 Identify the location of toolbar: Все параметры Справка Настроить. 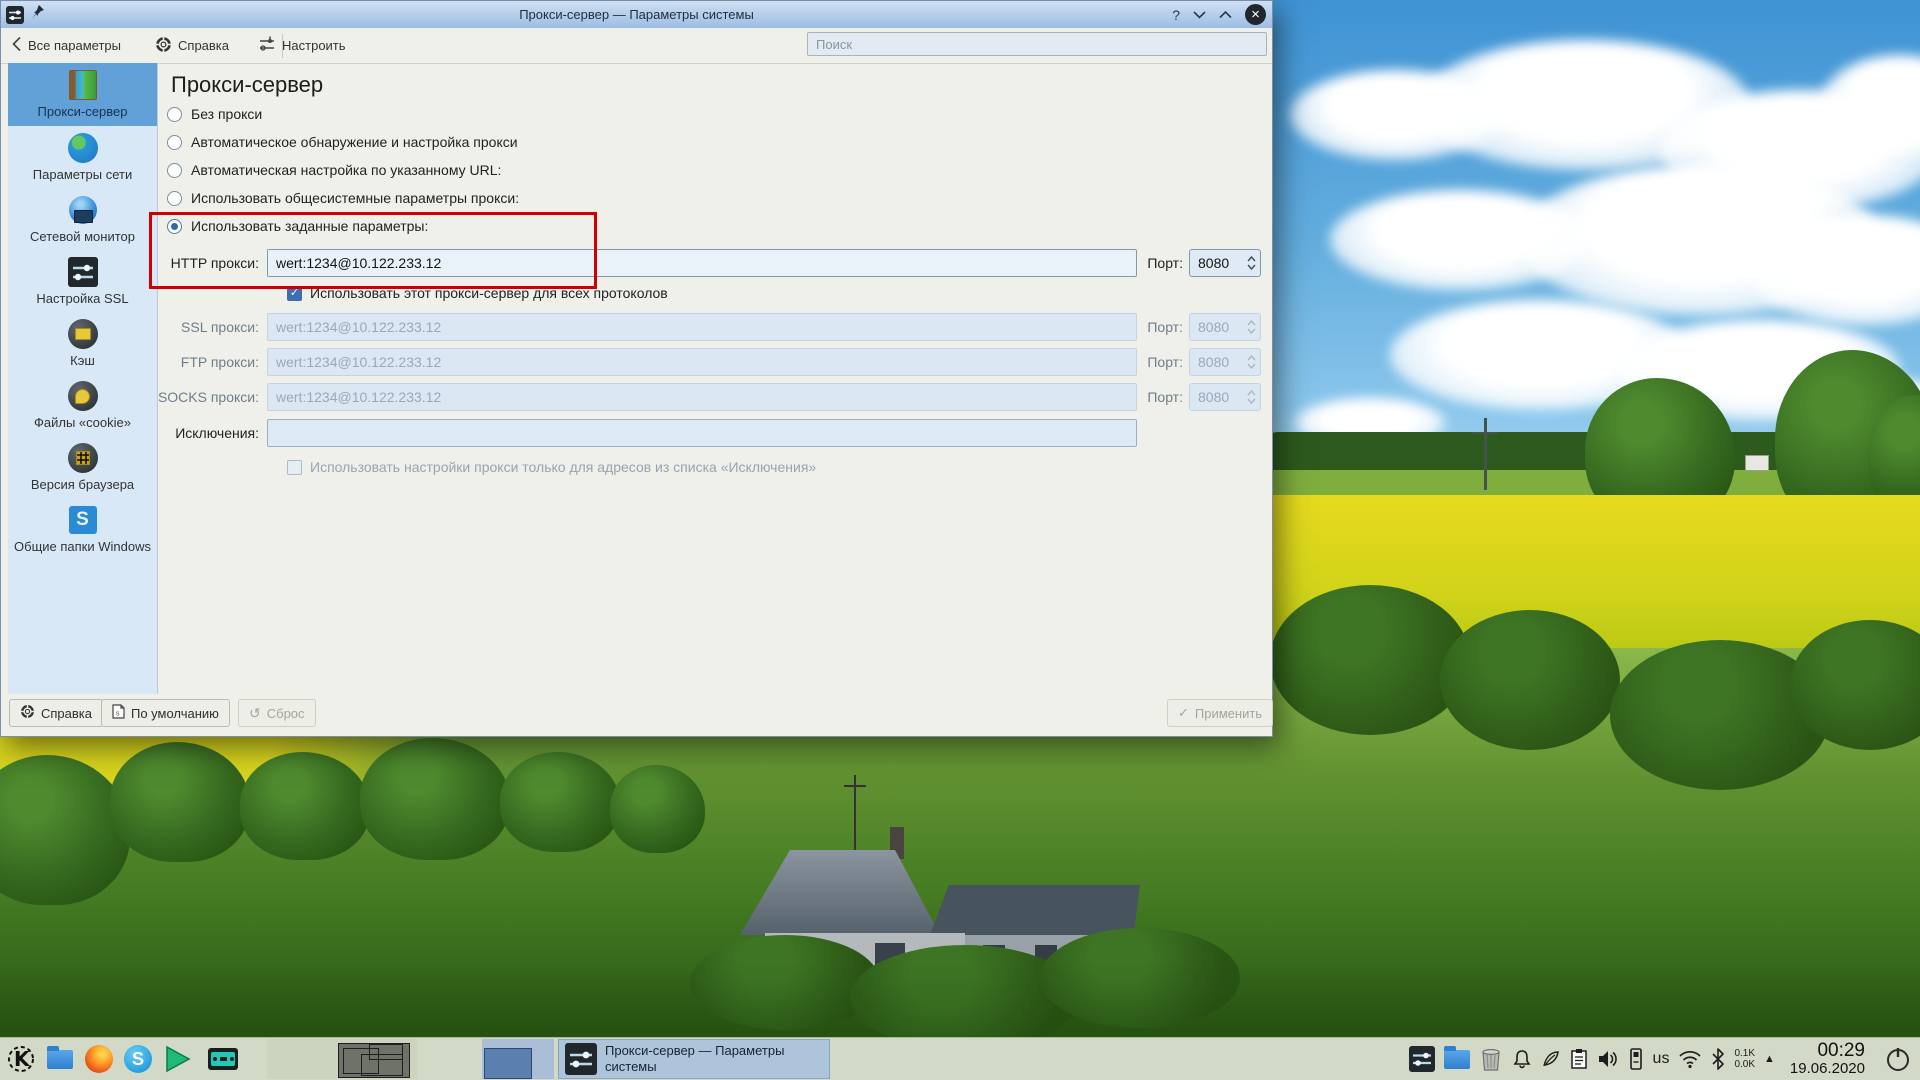
(636, 46).